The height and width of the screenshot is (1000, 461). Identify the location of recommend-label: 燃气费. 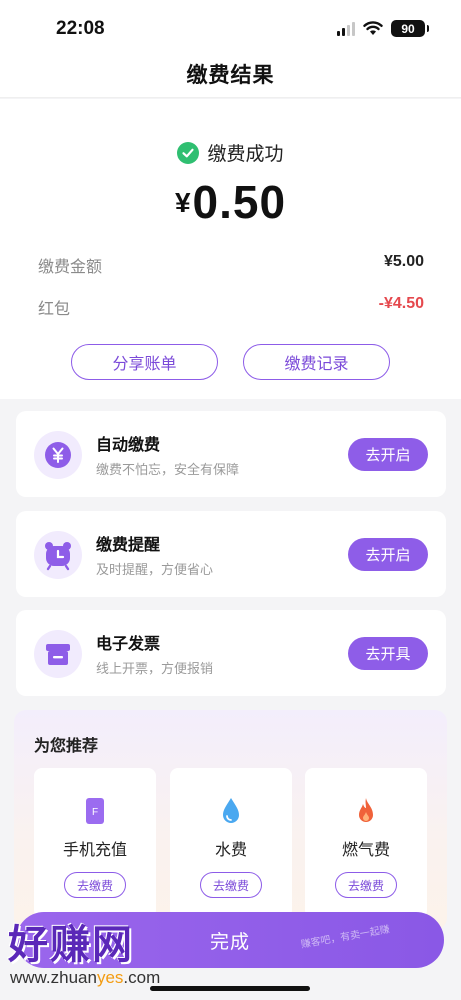
(365, 849).